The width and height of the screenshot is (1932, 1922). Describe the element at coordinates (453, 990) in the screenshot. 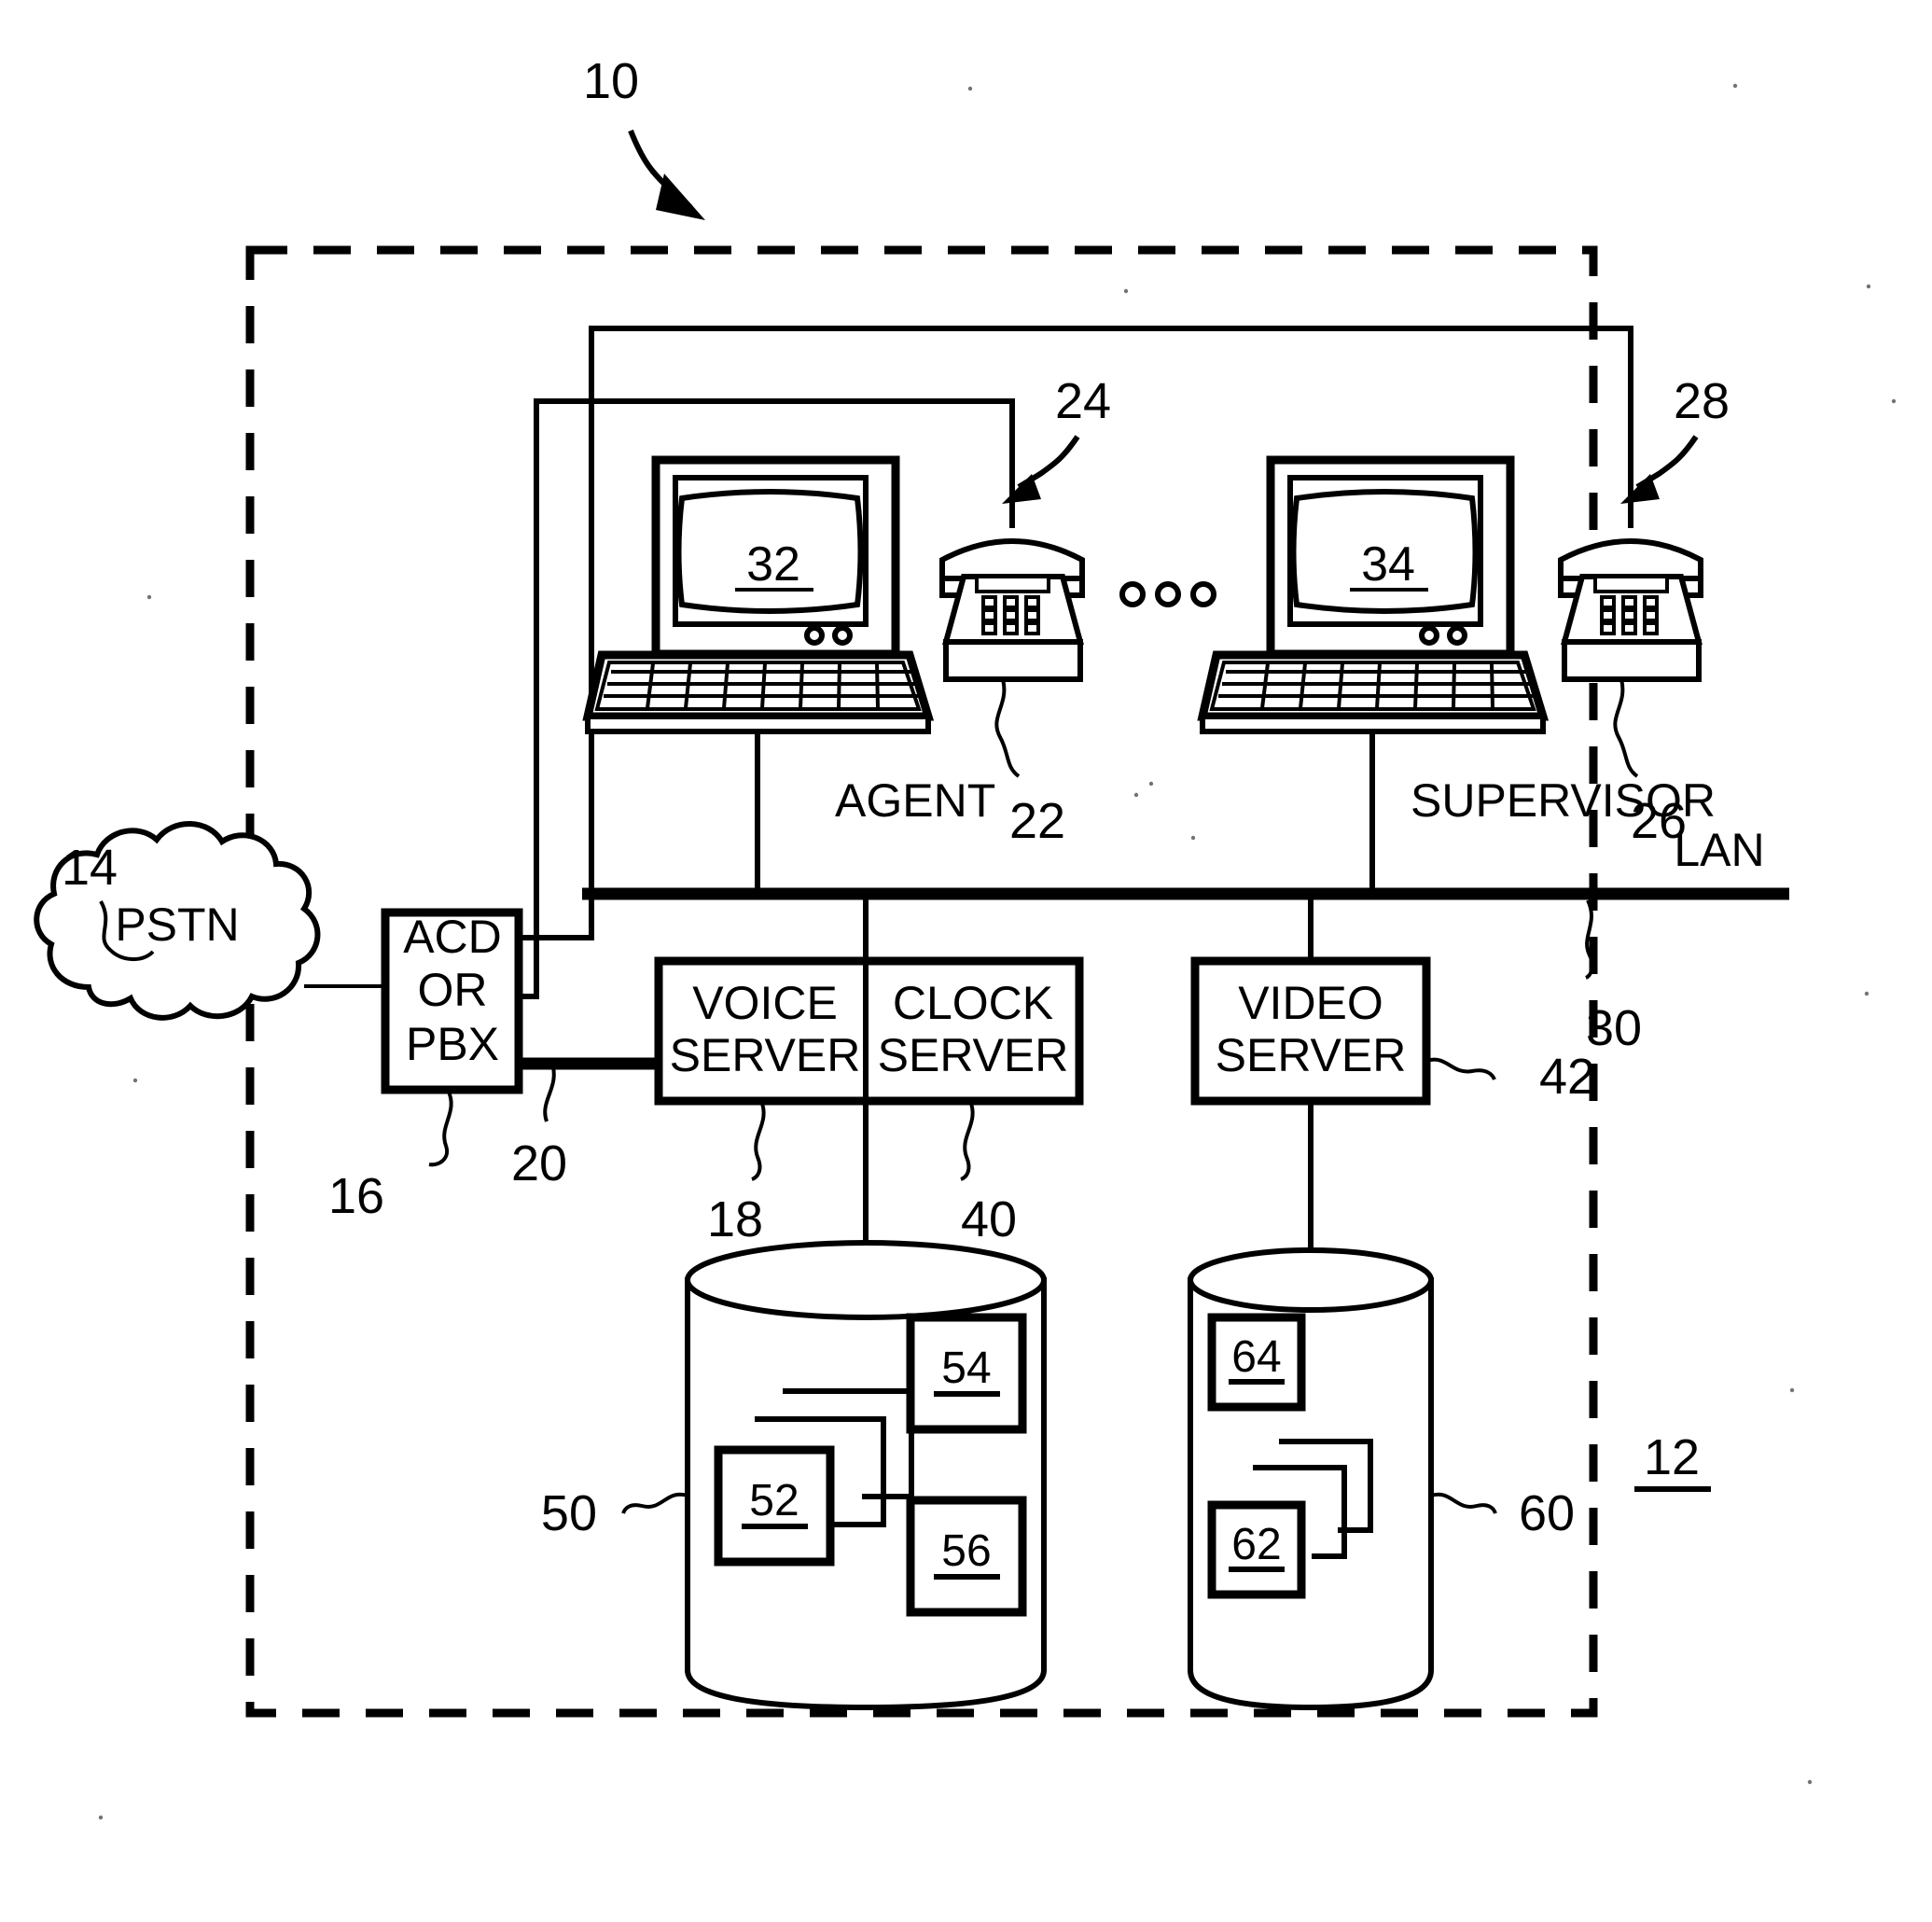

I see `acd-pbx-line2: OR` at that location.